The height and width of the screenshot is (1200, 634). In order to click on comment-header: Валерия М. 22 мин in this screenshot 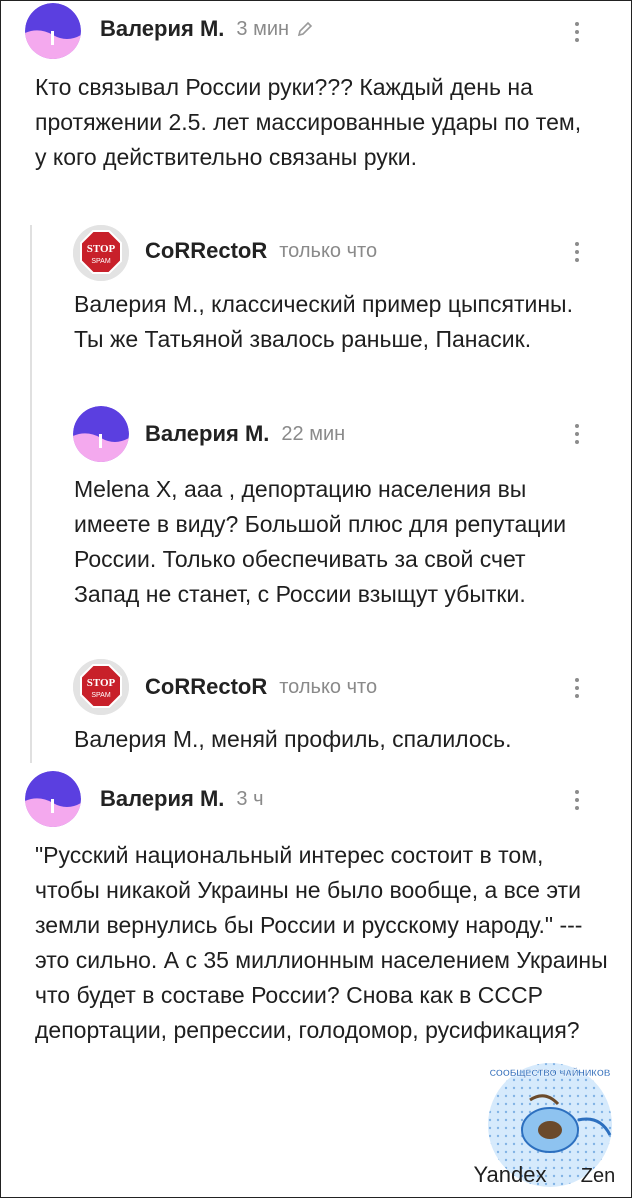, I will do `click(245, 434)`.